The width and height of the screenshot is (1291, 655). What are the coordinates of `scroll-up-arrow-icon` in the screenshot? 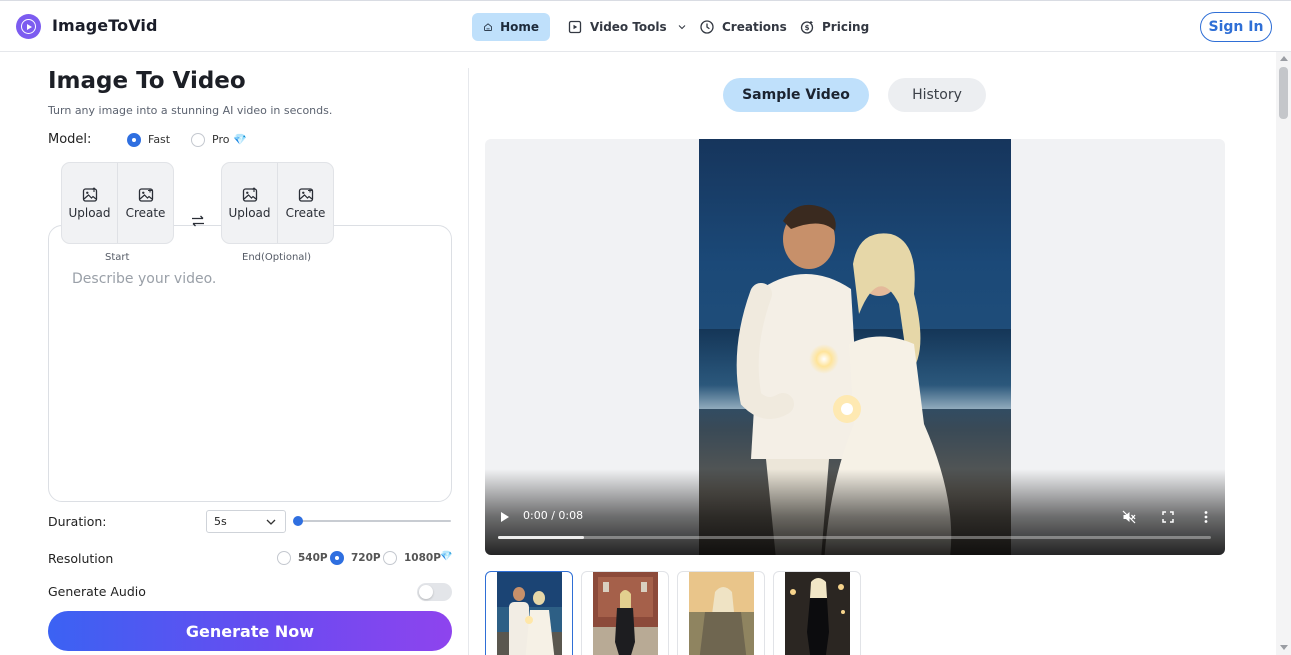 It's located at (1284, 58).